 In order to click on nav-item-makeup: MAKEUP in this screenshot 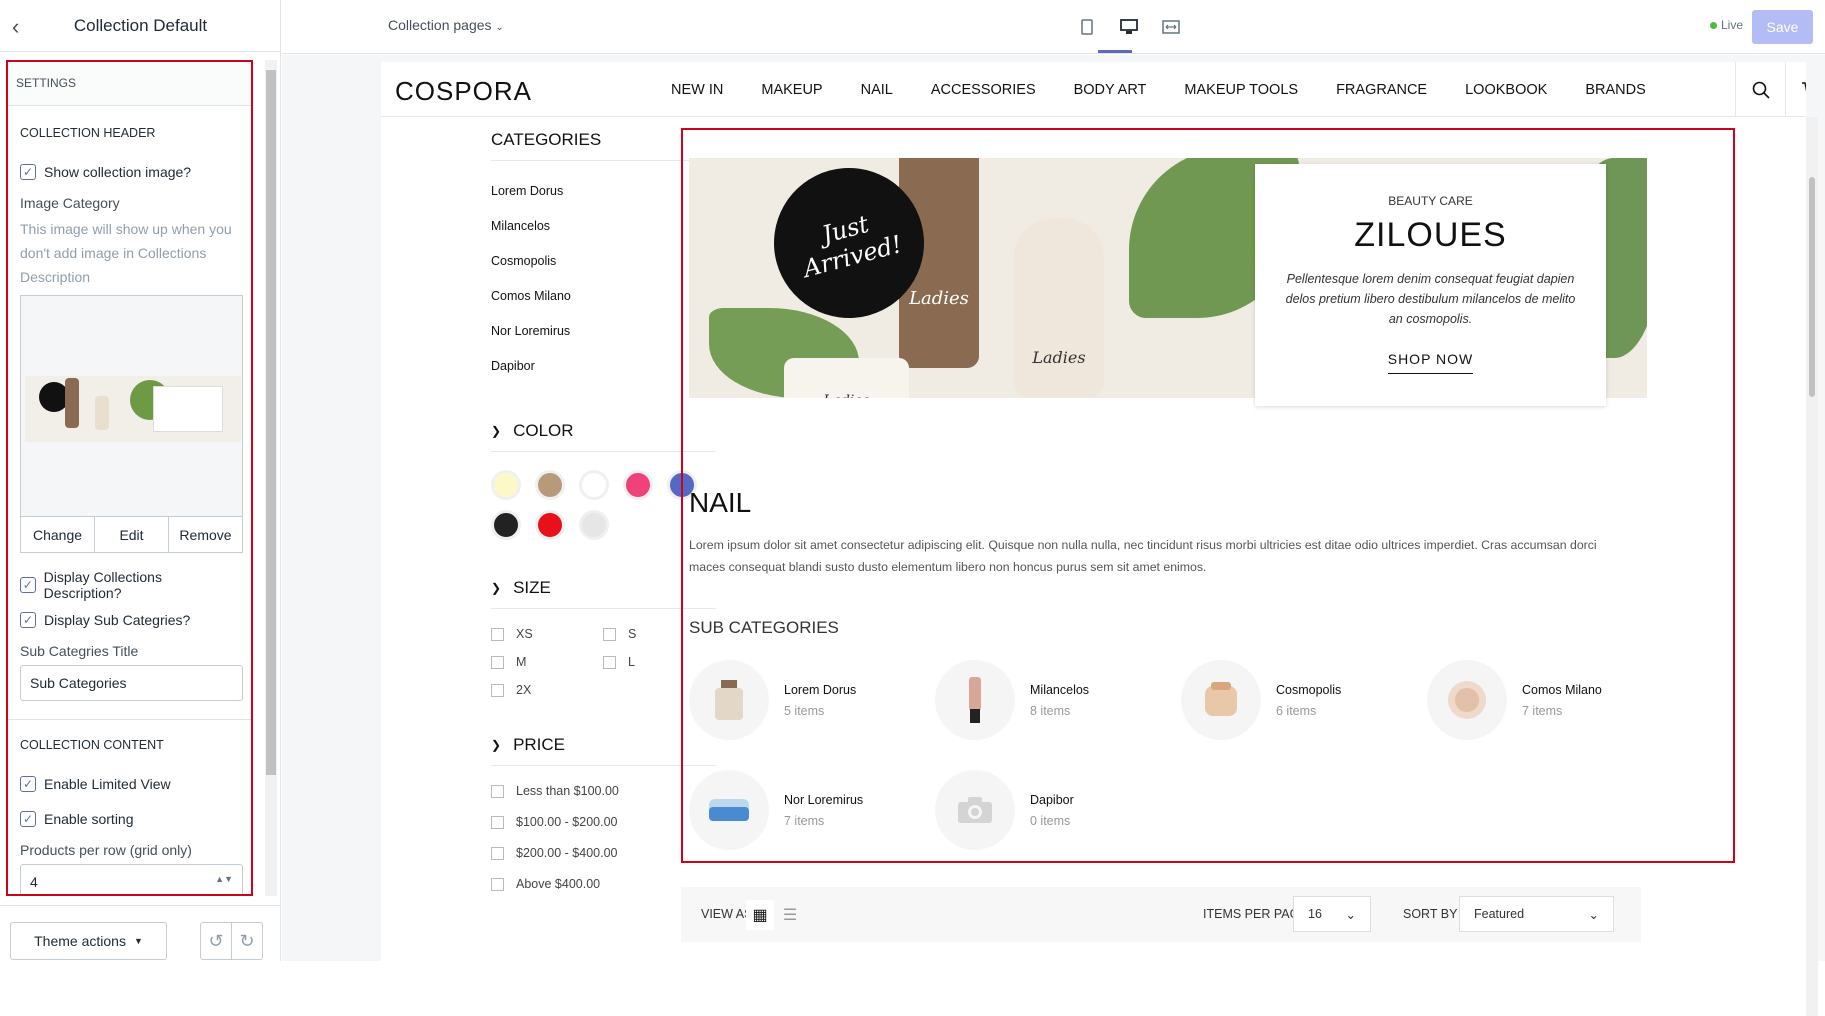, I will do `click(791, 90)`.